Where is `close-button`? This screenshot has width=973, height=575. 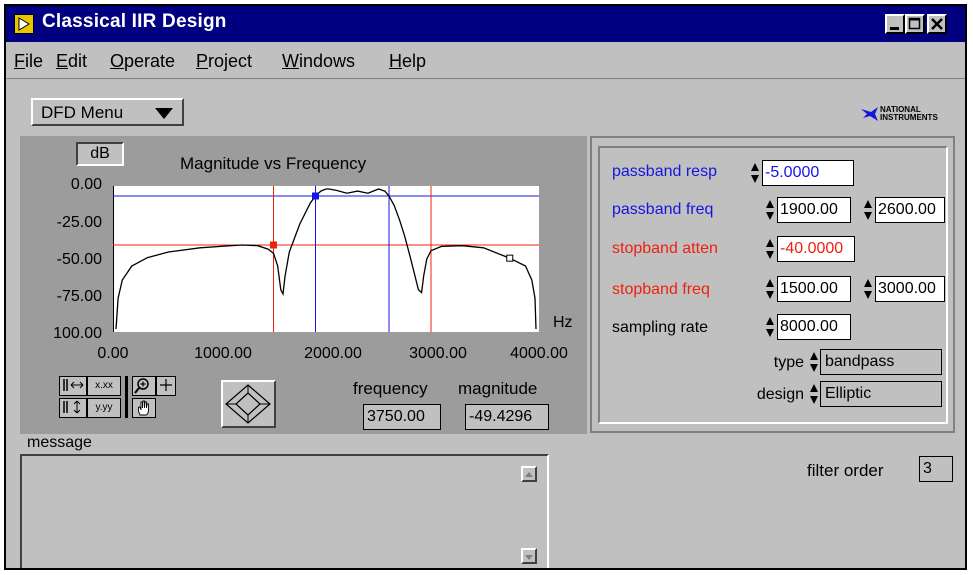 close-button is located at coordinates (937, 24).